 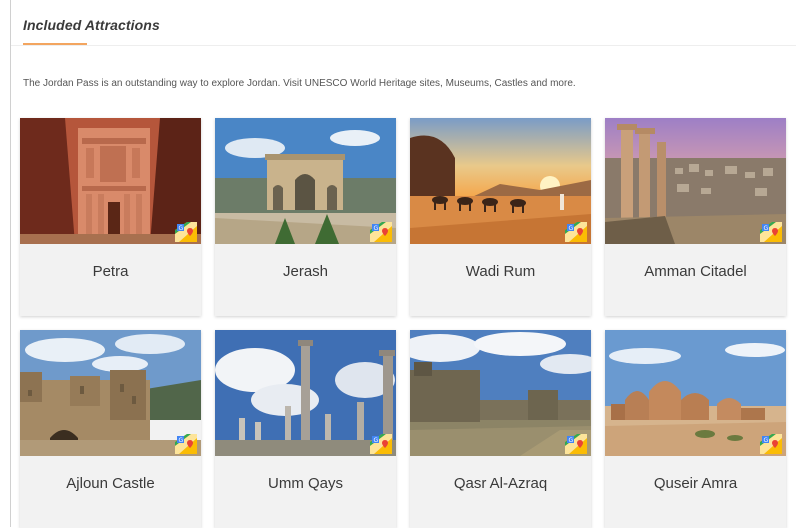 I want to click on attraction-photo-amman-citadel: G, so click(x=695, y=181).